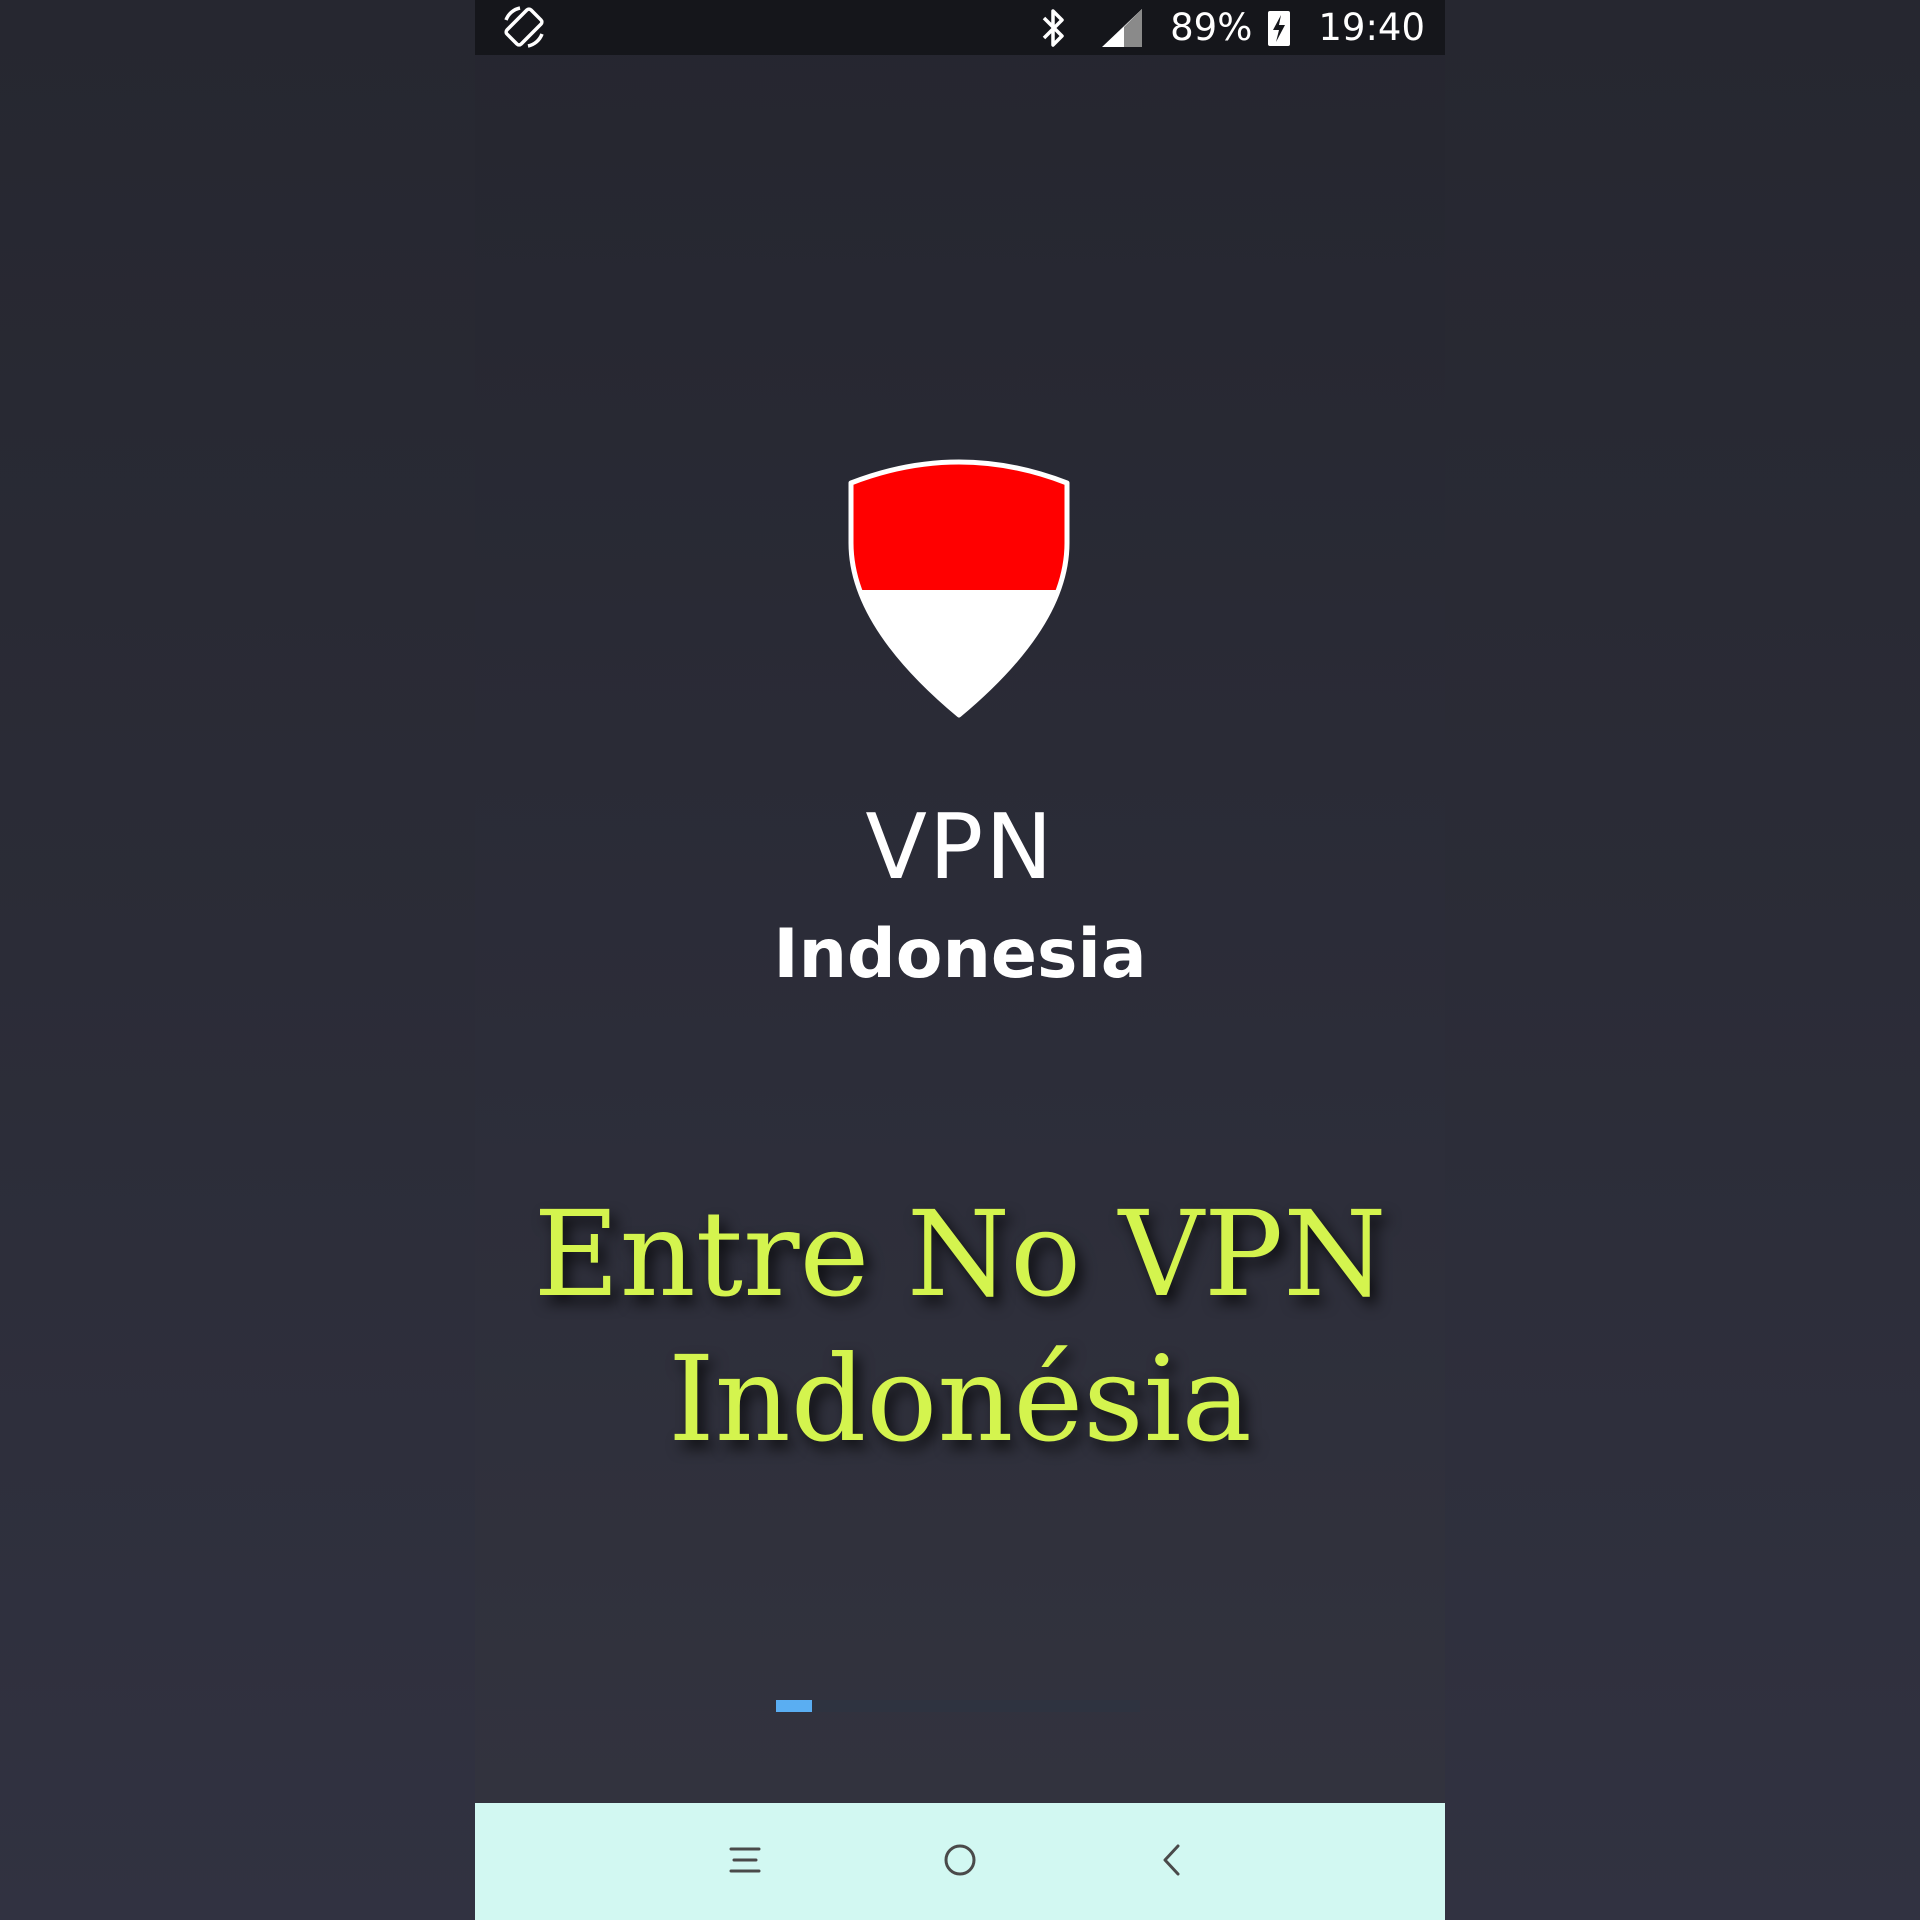 The width and height of the screenshot is (1920, 1920). I want to click on battery-charging-icon, so click(1279, 28).